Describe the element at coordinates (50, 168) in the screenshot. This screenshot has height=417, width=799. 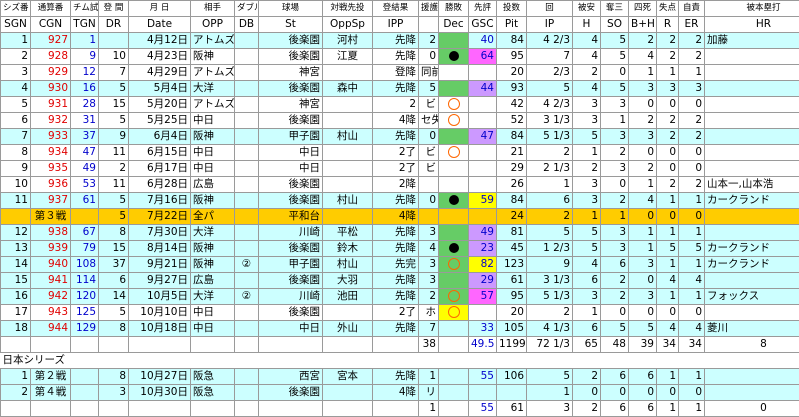
I see `cgn-cell: 935` at that location.